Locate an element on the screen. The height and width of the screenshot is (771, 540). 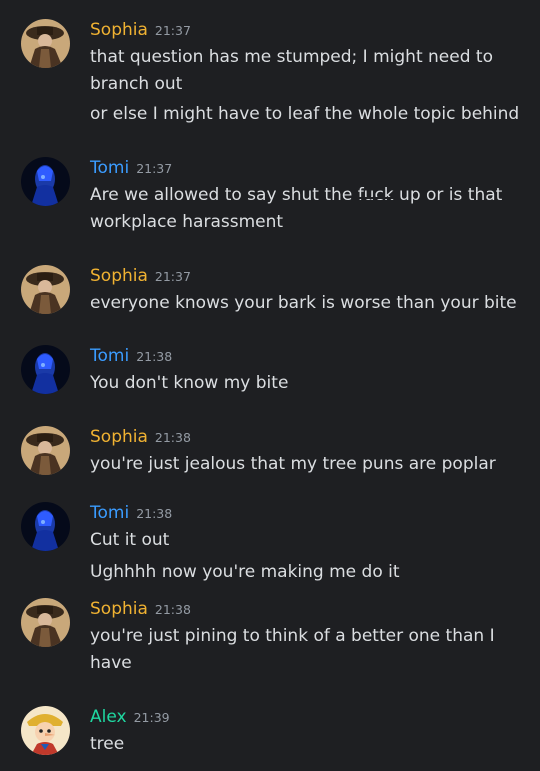
censored-word: fuck is located at coordinates (375, 195).